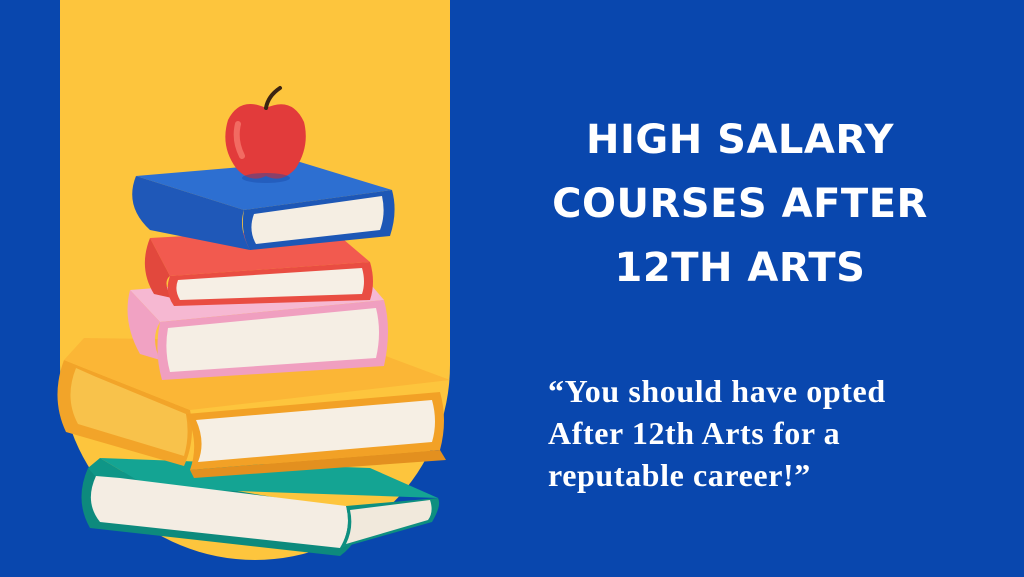 The height and width of the screenshot is (577, 1024). I want to click on quote-line-1: “You should have opted, so click(717, 391).